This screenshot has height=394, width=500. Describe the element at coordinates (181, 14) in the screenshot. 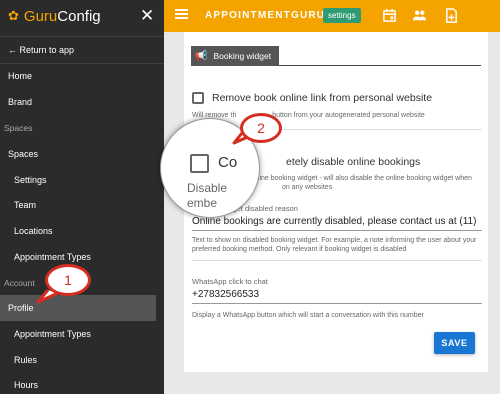

I see `menu-icon` at that location.